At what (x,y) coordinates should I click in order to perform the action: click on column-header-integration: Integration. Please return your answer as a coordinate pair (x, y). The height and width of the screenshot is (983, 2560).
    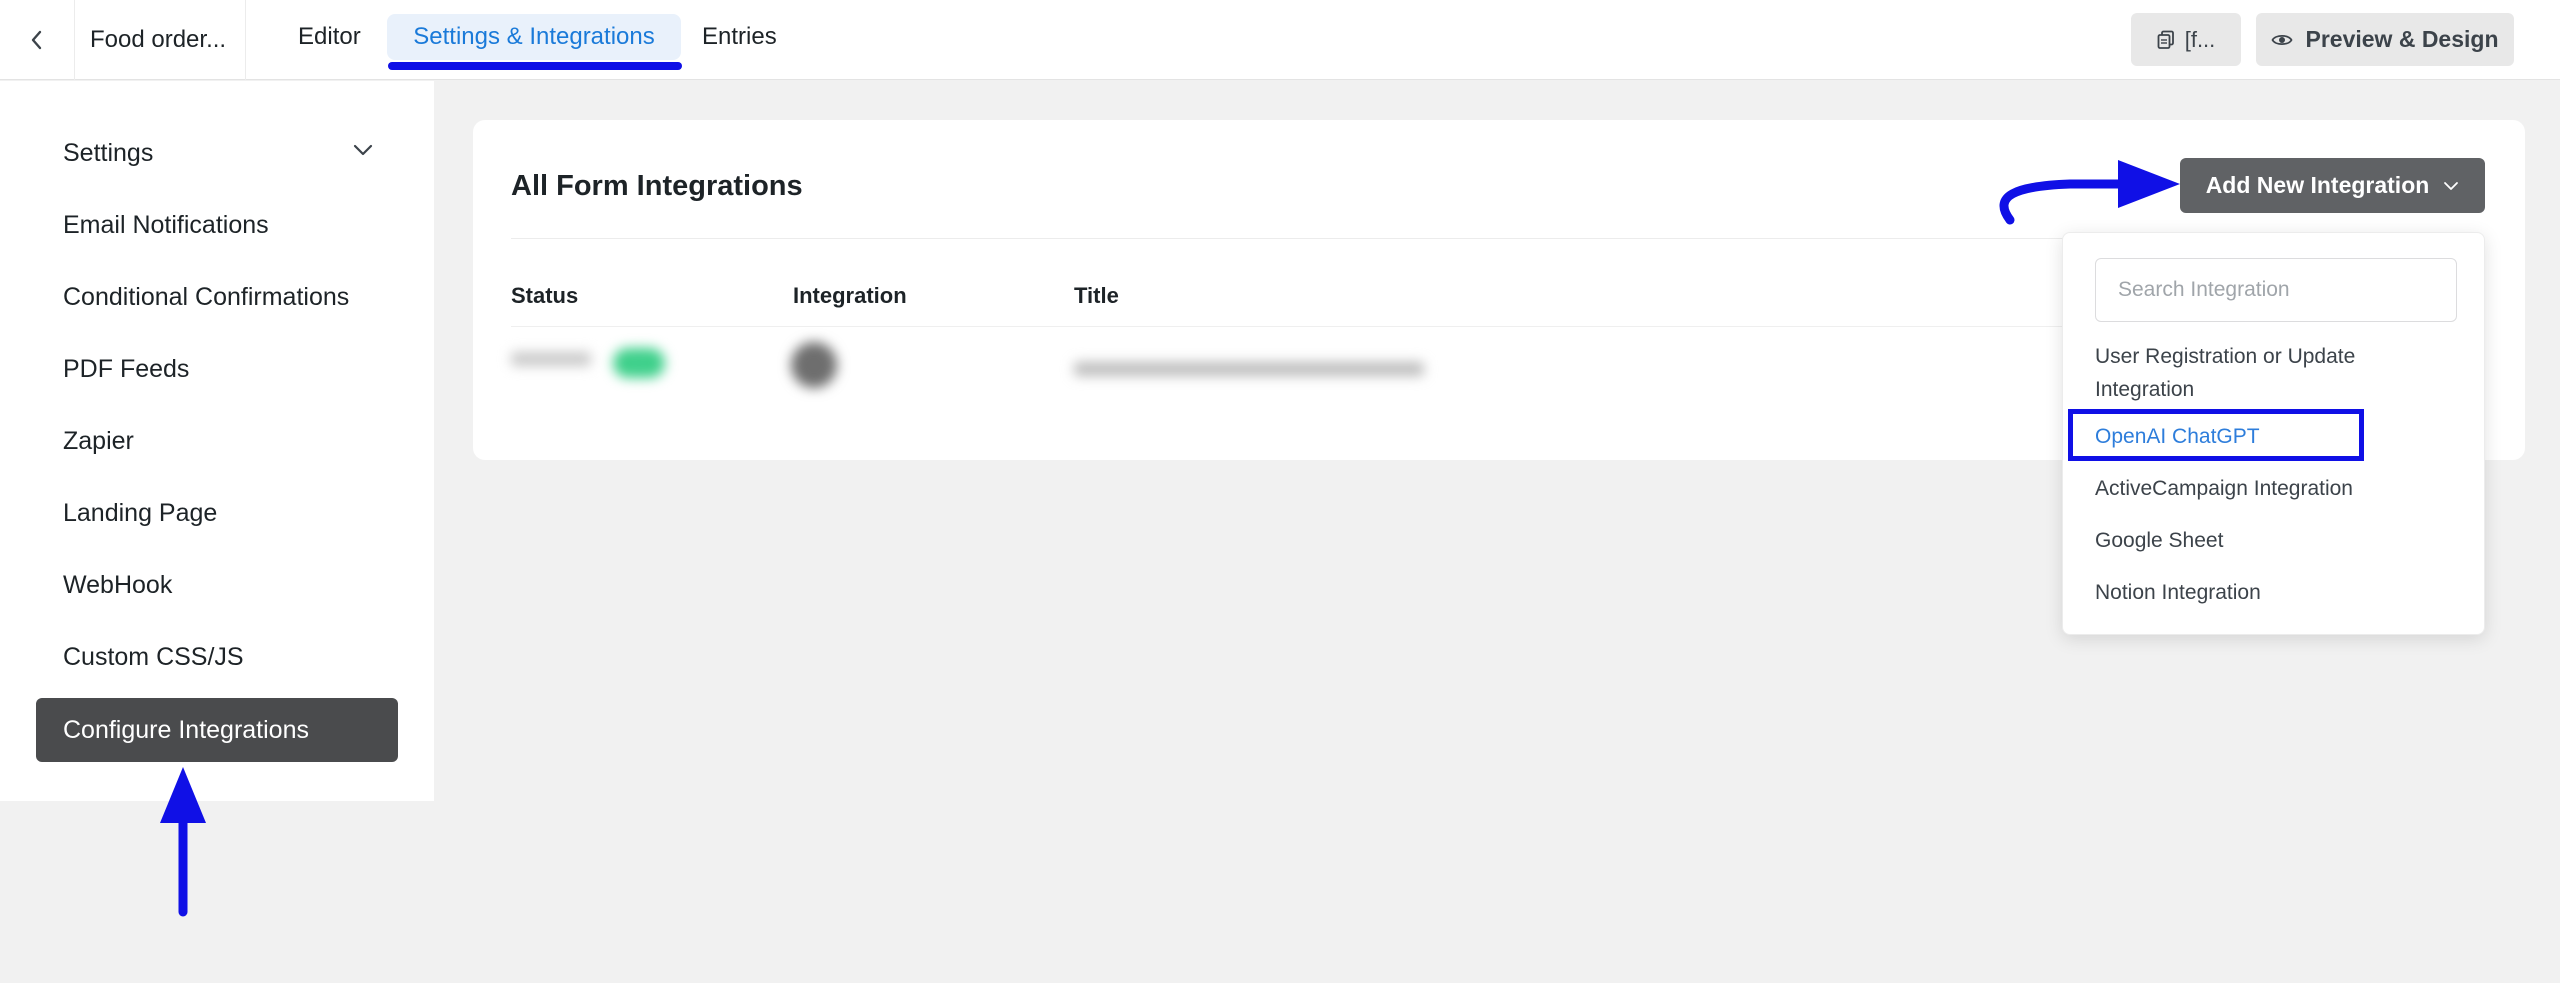
    Looking at the image, I should click on (850, 295).